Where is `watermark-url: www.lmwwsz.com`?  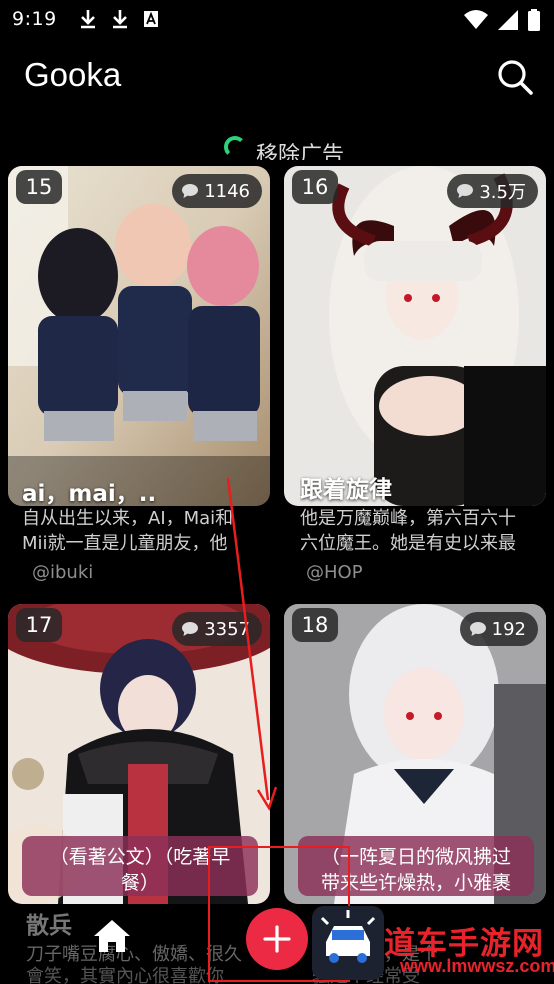
watermark-url: www.lmwwsz.com is located at coordinates (477, 966).